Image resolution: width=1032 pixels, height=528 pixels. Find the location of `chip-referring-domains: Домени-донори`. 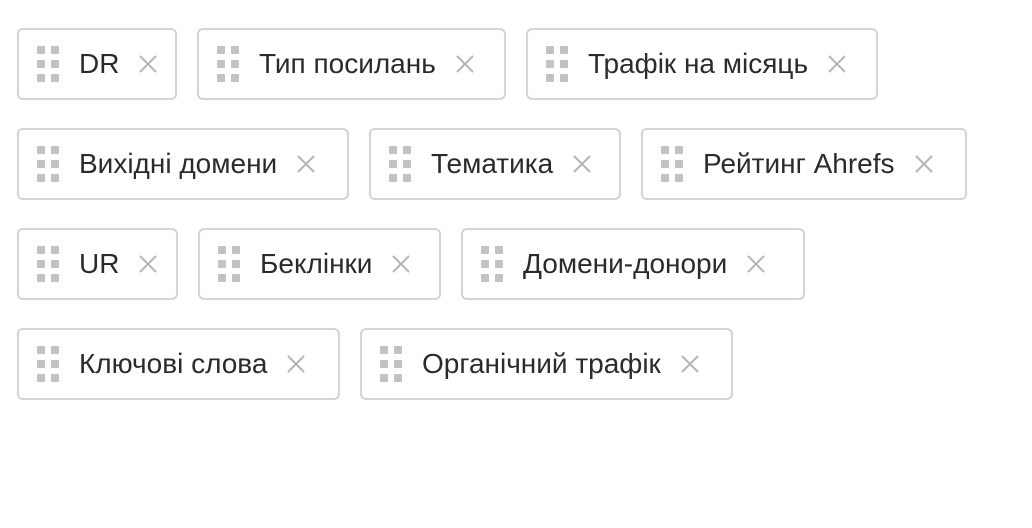

chip-referring-domains: Домени-донори is located at coordinates (633, 264).